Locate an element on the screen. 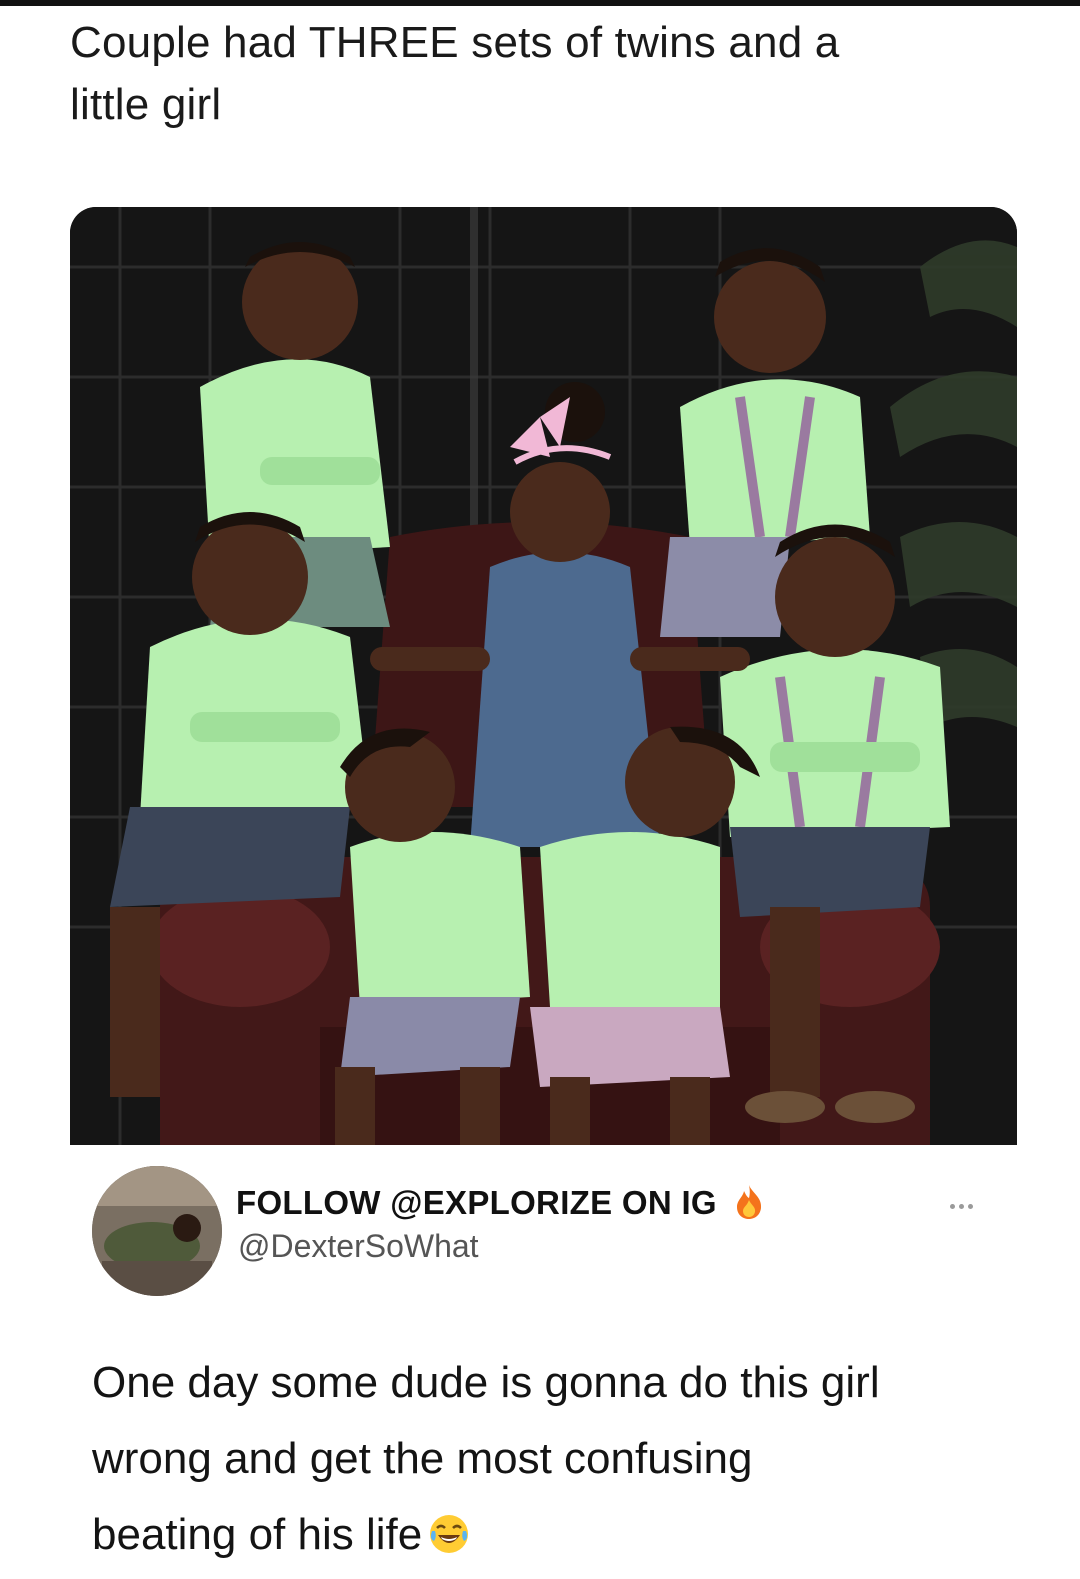 This screenshot has height=1579, width=1080. caption-line-2: little girl is located at coordinates (146, 104).